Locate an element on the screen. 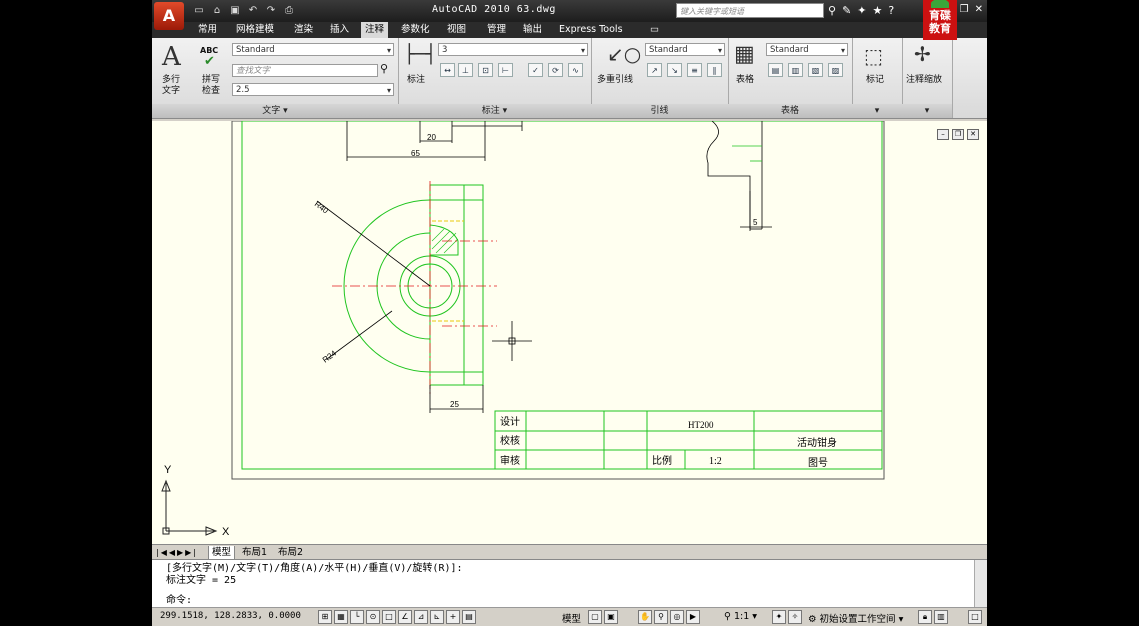  tab-home: 常用 is located at coordinates (207, 30).